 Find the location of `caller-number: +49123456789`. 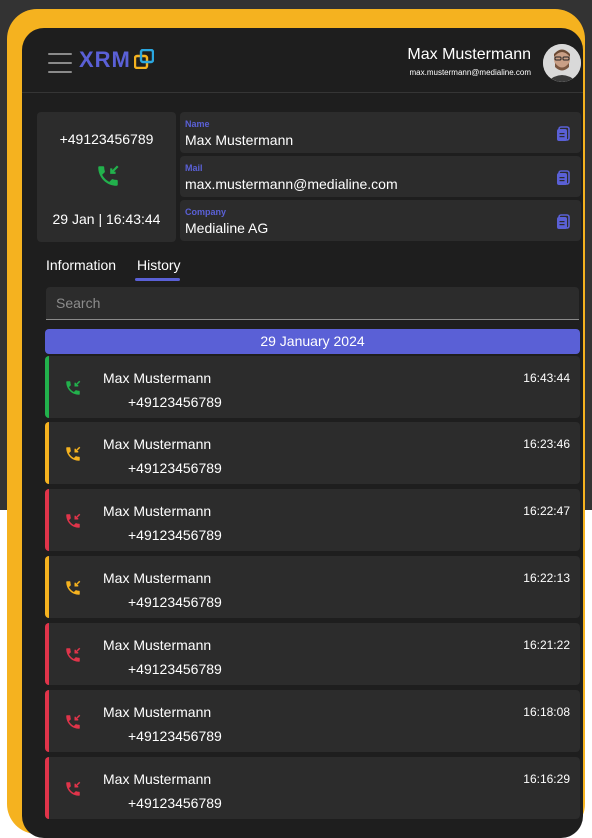

caller-number: +49123456789 is located at coordinates (106, 139).